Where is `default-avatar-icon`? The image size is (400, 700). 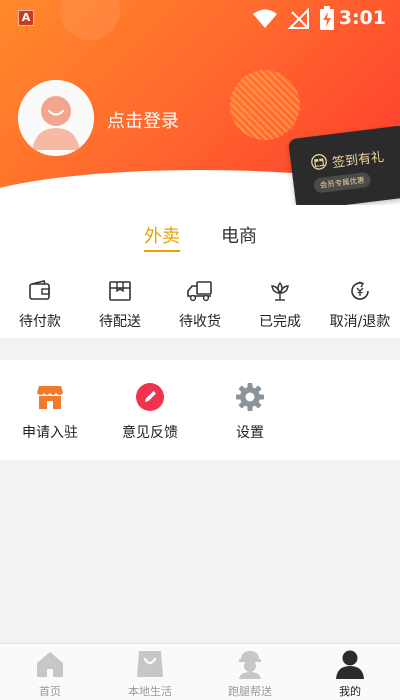 default-avatar-icon is located at coordinates (56, 118).